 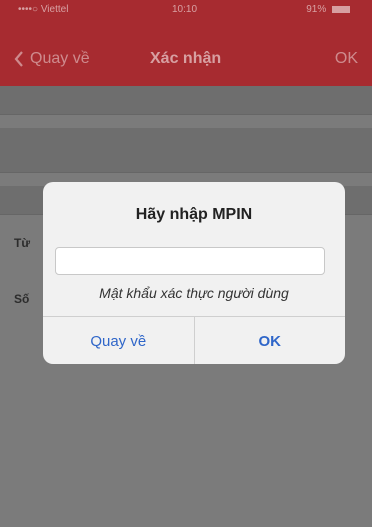 What do you see at coordinates (269, 340) in the screenshot?
I see `dialog-ok-button: OK` at bounding box center [269, 340].